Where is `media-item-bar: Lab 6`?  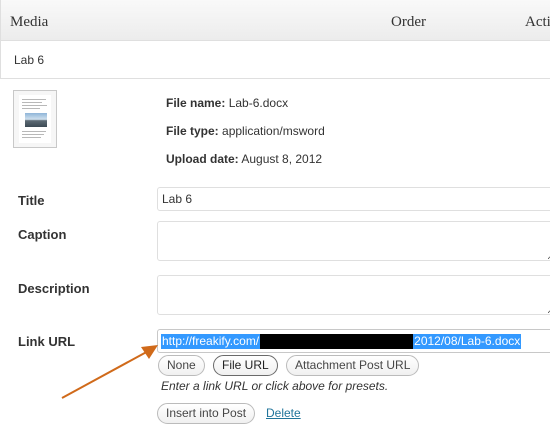
media-item-bar: Lab 6 is located at coordinates (275, 60).